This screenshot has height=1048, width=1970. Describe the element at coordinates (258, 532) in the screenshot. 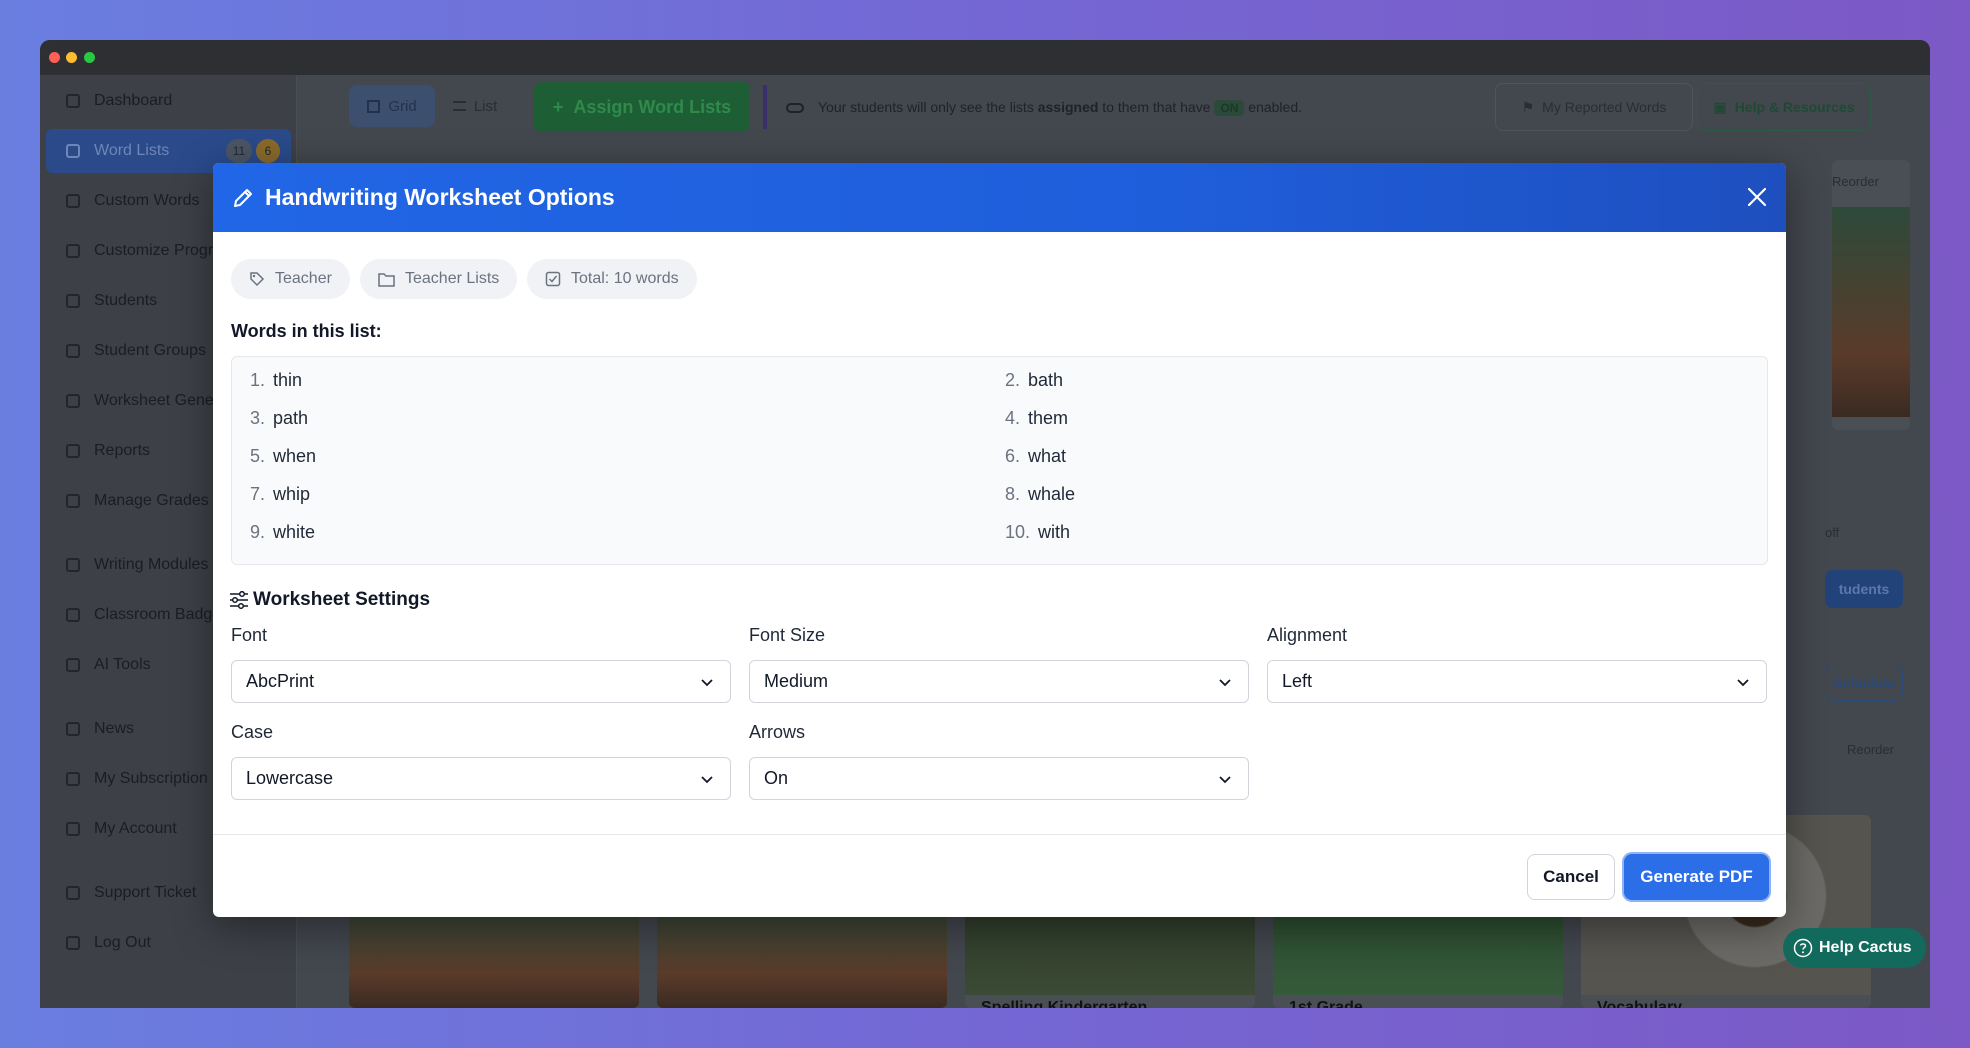

I see `word-number: 9.` at that location.